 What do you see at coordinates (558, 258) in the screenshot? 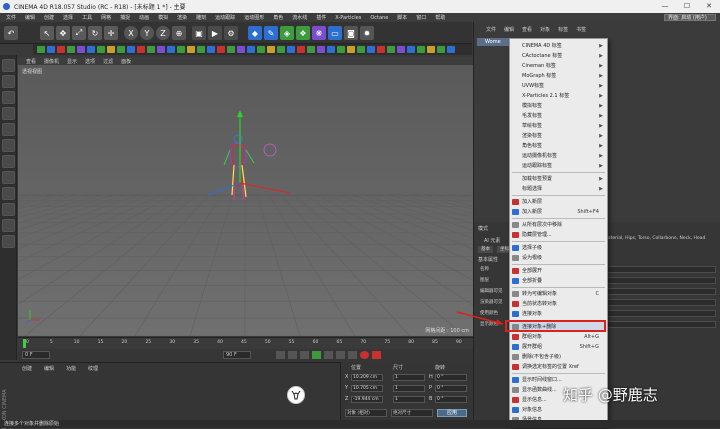
I see `context-menu-item: 设为根级` at bounding box center [558, 258].